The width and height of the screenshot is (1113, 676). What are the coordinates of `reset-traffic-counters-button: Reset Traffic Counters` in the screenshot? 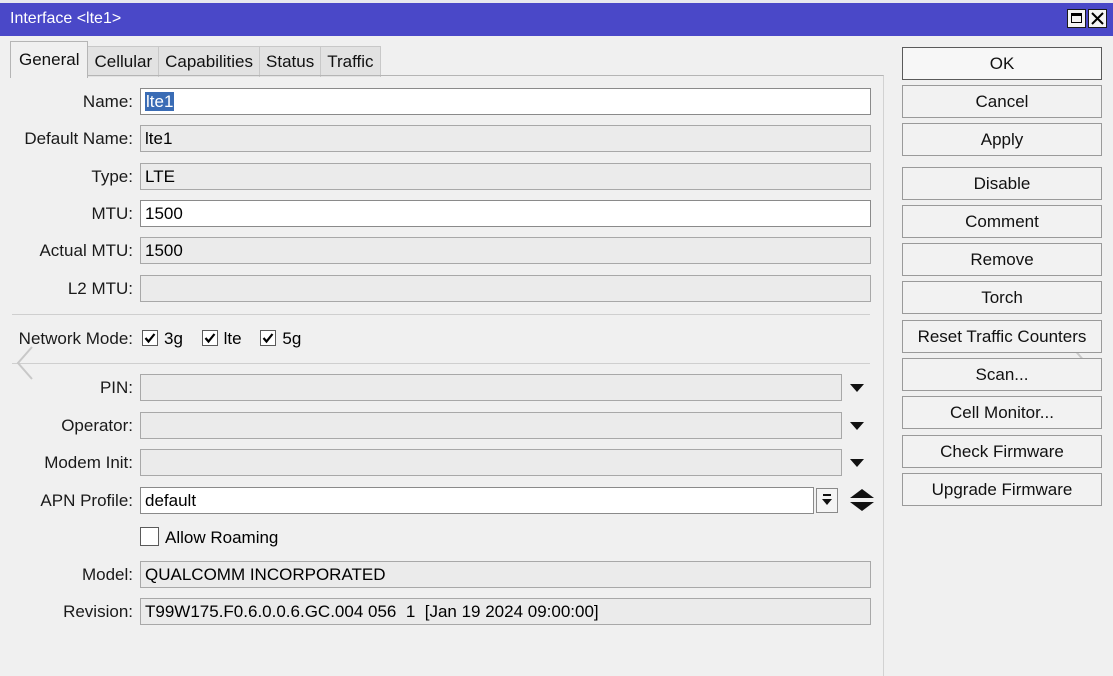 It's located at (1002, 336).